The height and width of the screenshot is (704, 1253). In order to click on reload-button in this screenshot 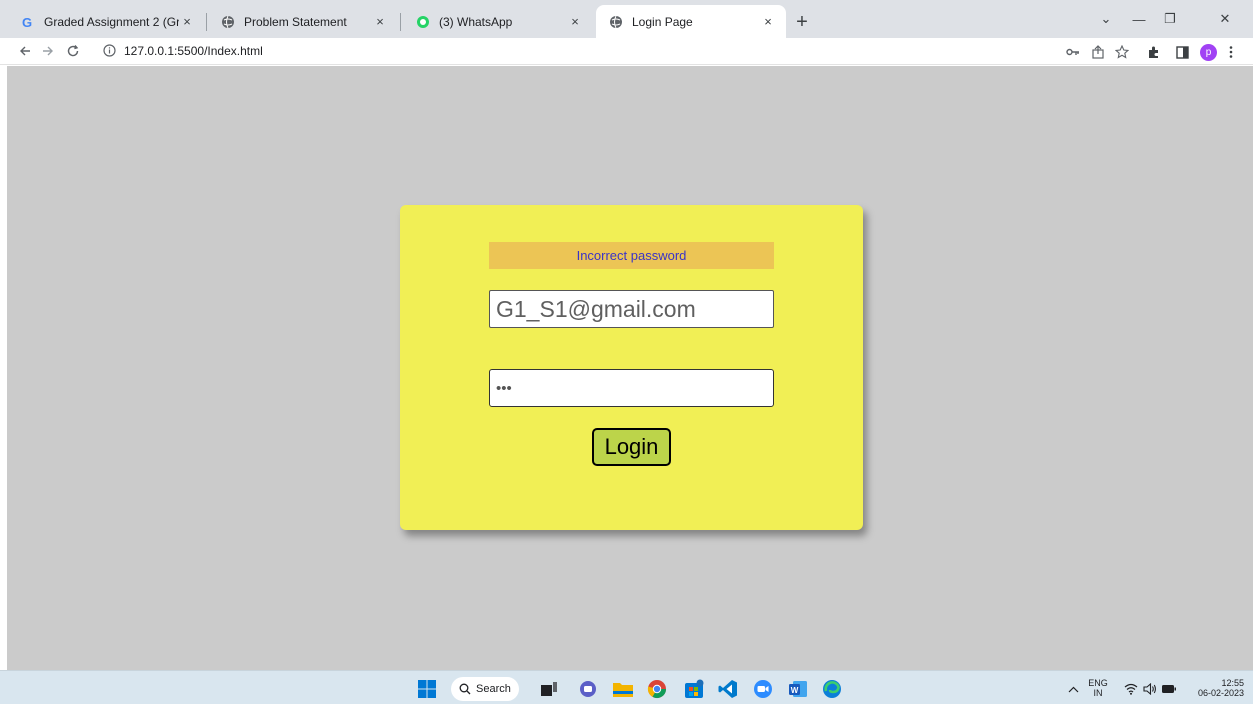, I will do `click(73, 51)`.